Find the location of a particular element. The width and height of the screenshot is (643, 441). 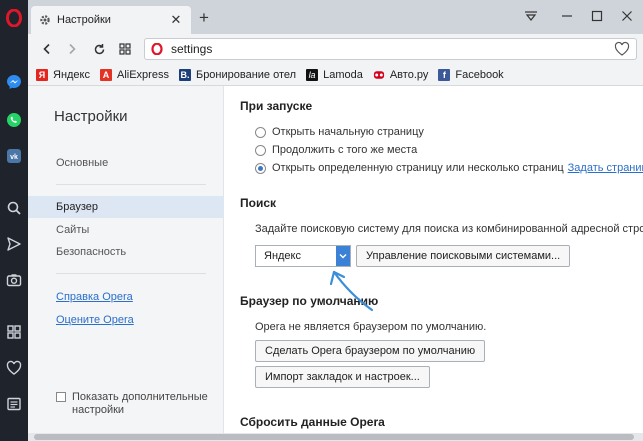

make-default-button: Сделать Opera браузером по умолчанию is located at coordinates (370, 351).